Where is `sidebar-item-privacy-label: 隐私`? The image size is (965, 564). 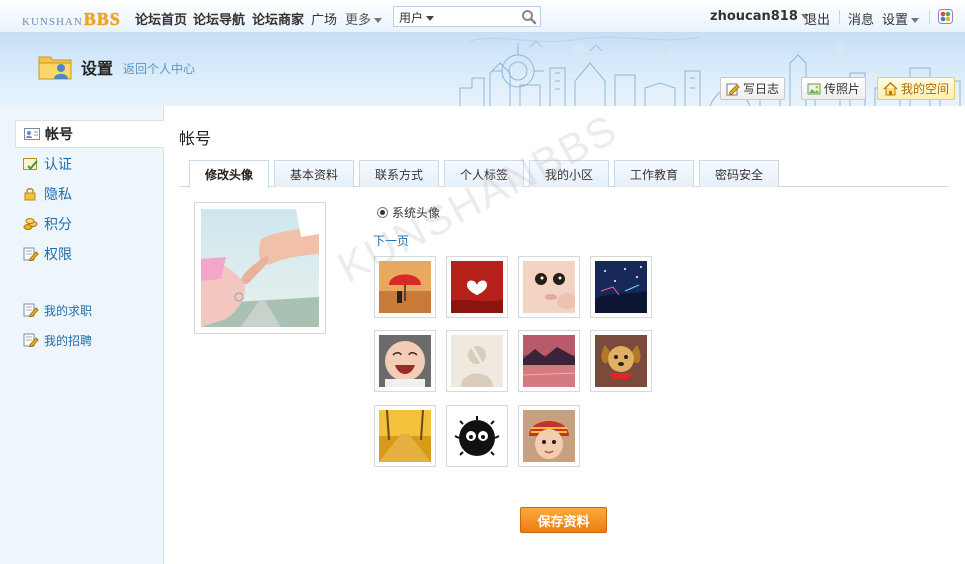
sidebar-item-privacy-label: 隐私 is located at coordinates (58, 195).